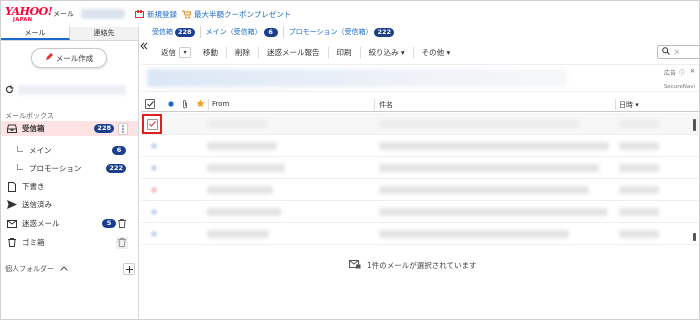 The width and height of the screenshot is (700, 320). Describe the element at coordinates (187, 14) in the screenshot. I see `cart-icon` at that location.